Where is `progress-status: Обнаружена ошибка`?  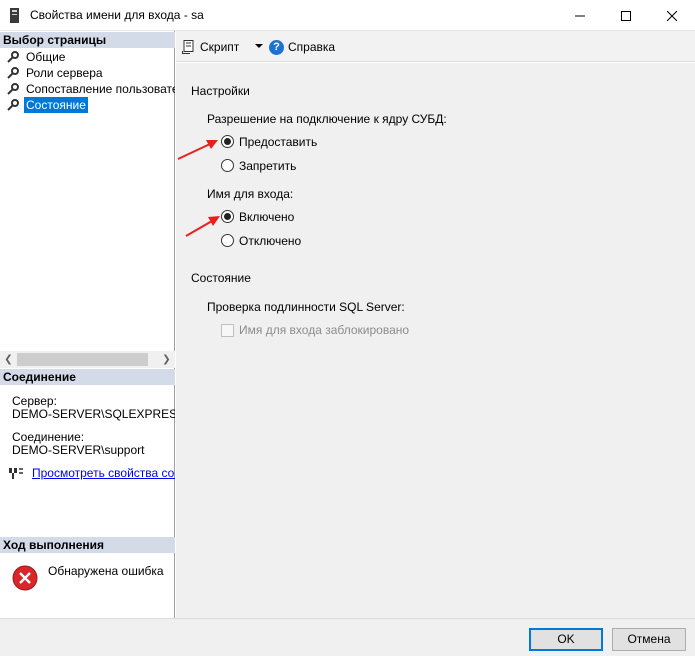
progress-status: Обнаружена ошибка is located at coordinates (106, 571).